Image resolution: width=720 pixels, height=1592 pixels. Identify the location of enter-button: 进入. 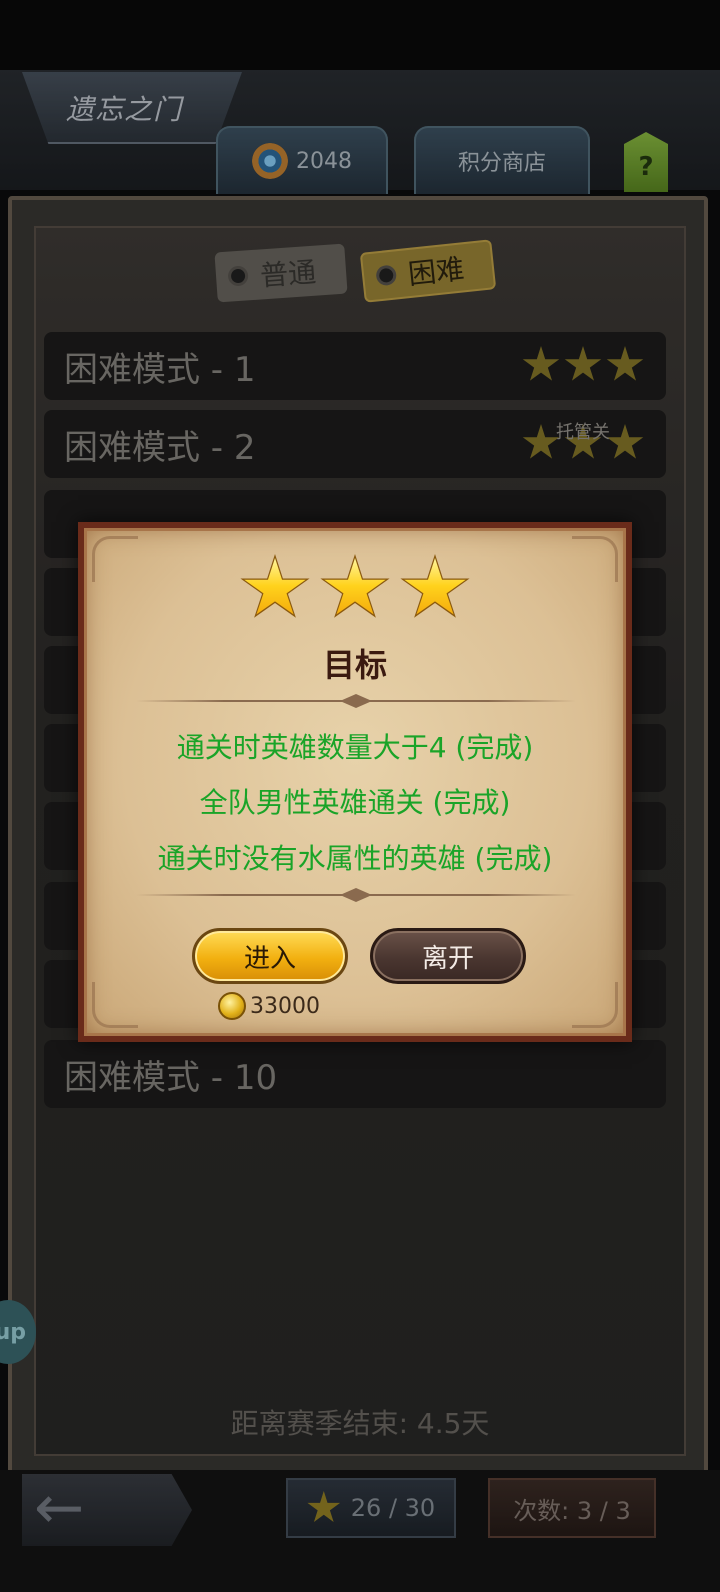
(270, 956).